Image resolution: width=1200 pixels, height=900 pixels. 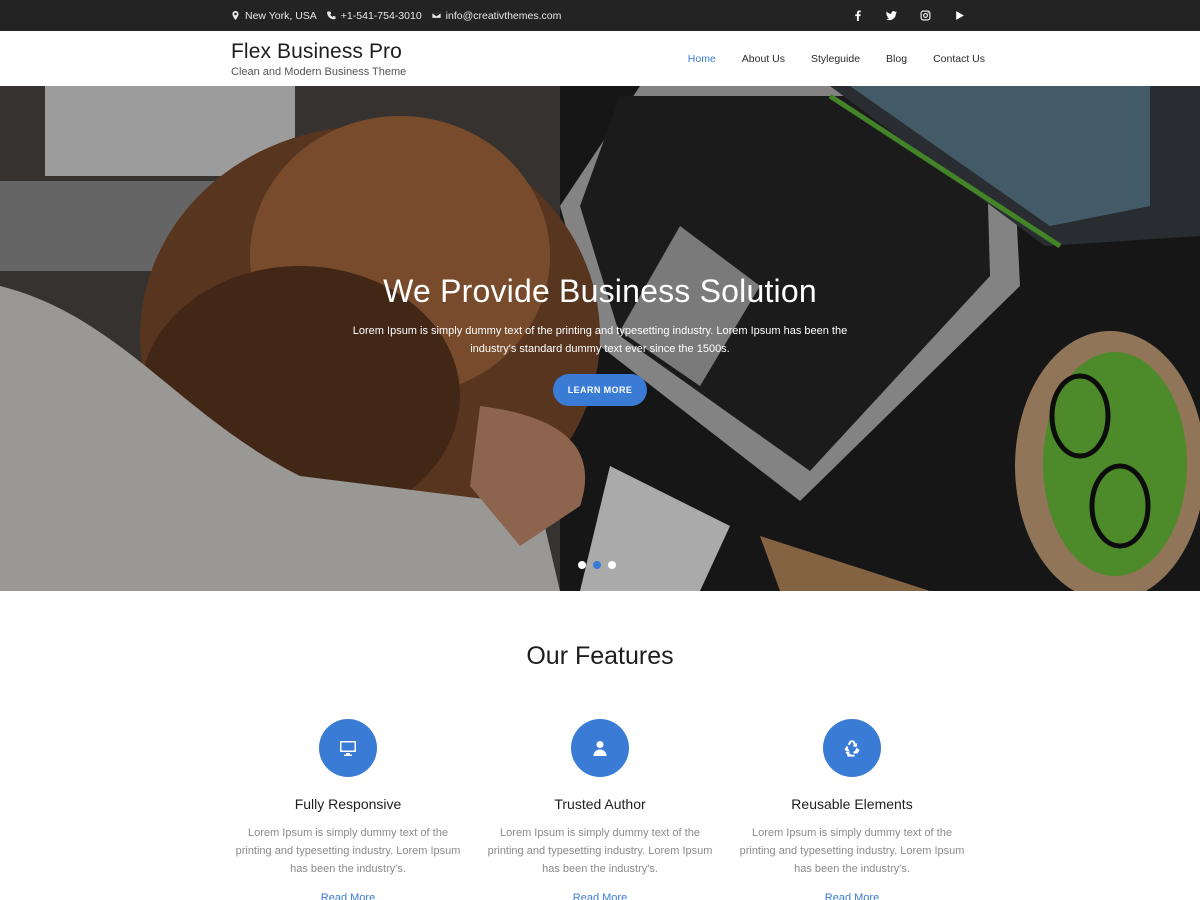 I want to click on user-icon, so click(x=600, y=748).